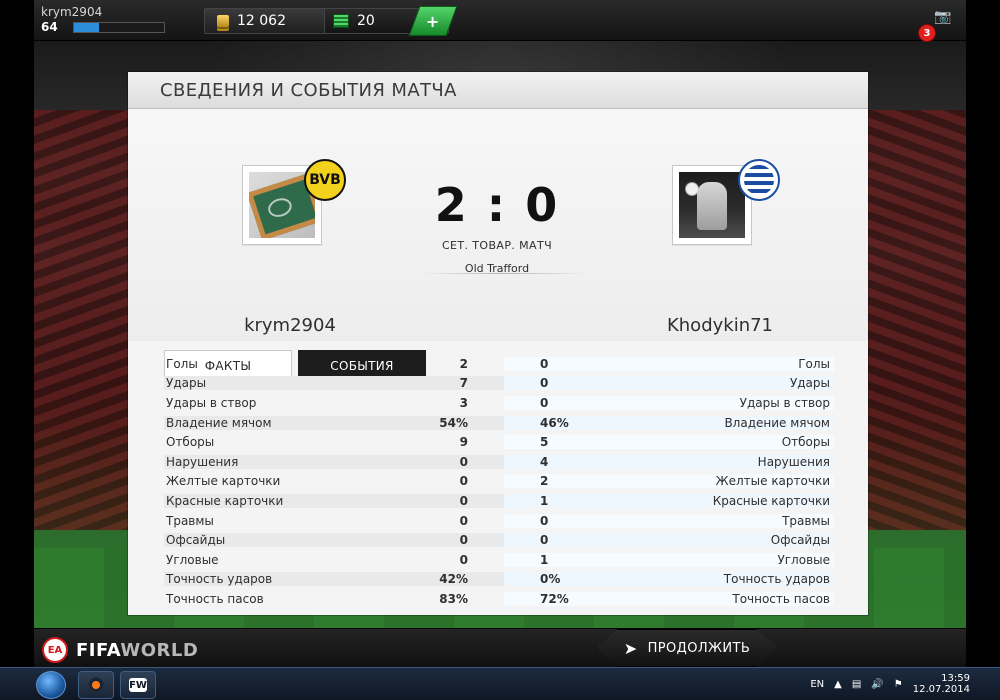 This screenshot has height=700, width=1000. Describe the element at coordinates (564, 422) in the screenshot. I see `stat-away-value: 46%` at that location.